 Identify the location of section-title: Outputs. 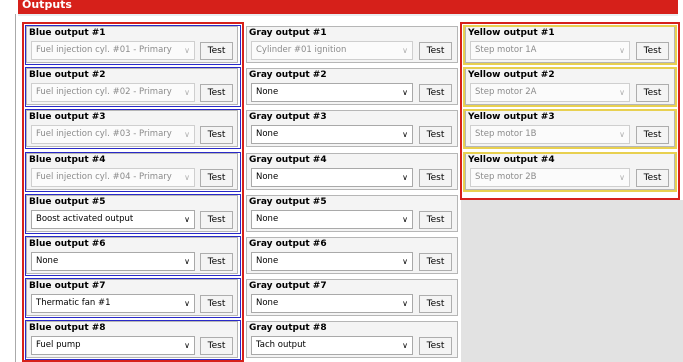
(47, 5).